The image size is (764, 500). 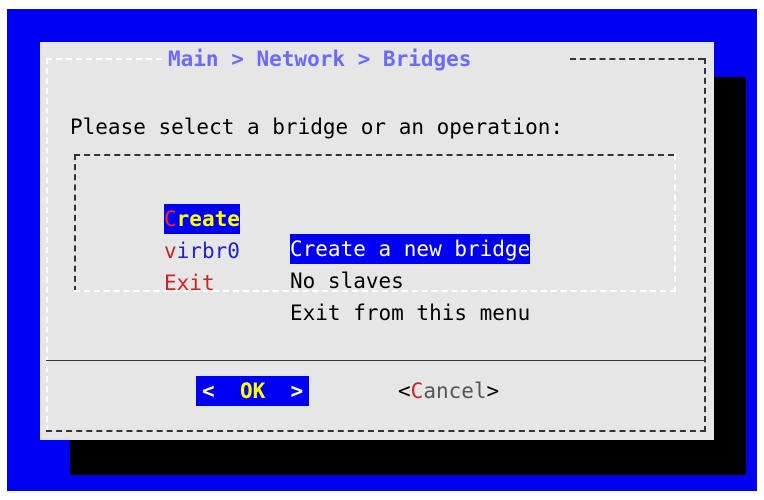 What do you see at coordinates (675, 223) in the screenshot?
I see `menu-border-right` at bounding box center [675, 223].